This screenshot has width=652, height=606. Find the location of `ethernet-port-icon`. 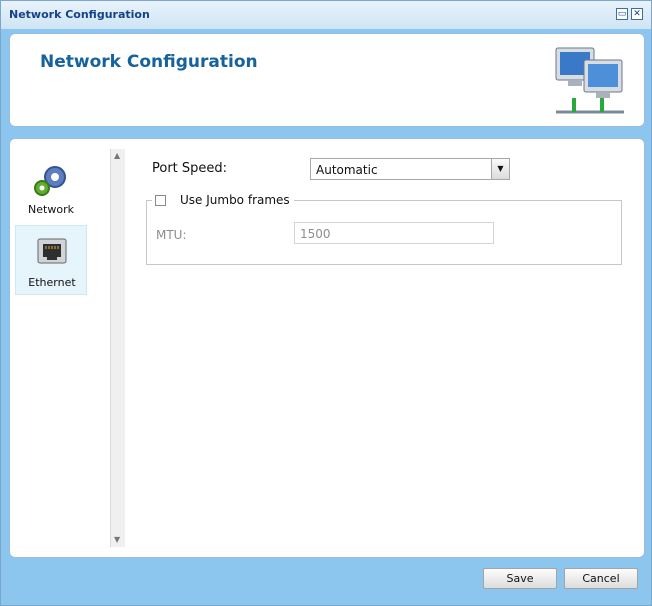

ethernet-port-icon is located at coordinates (52, 251).